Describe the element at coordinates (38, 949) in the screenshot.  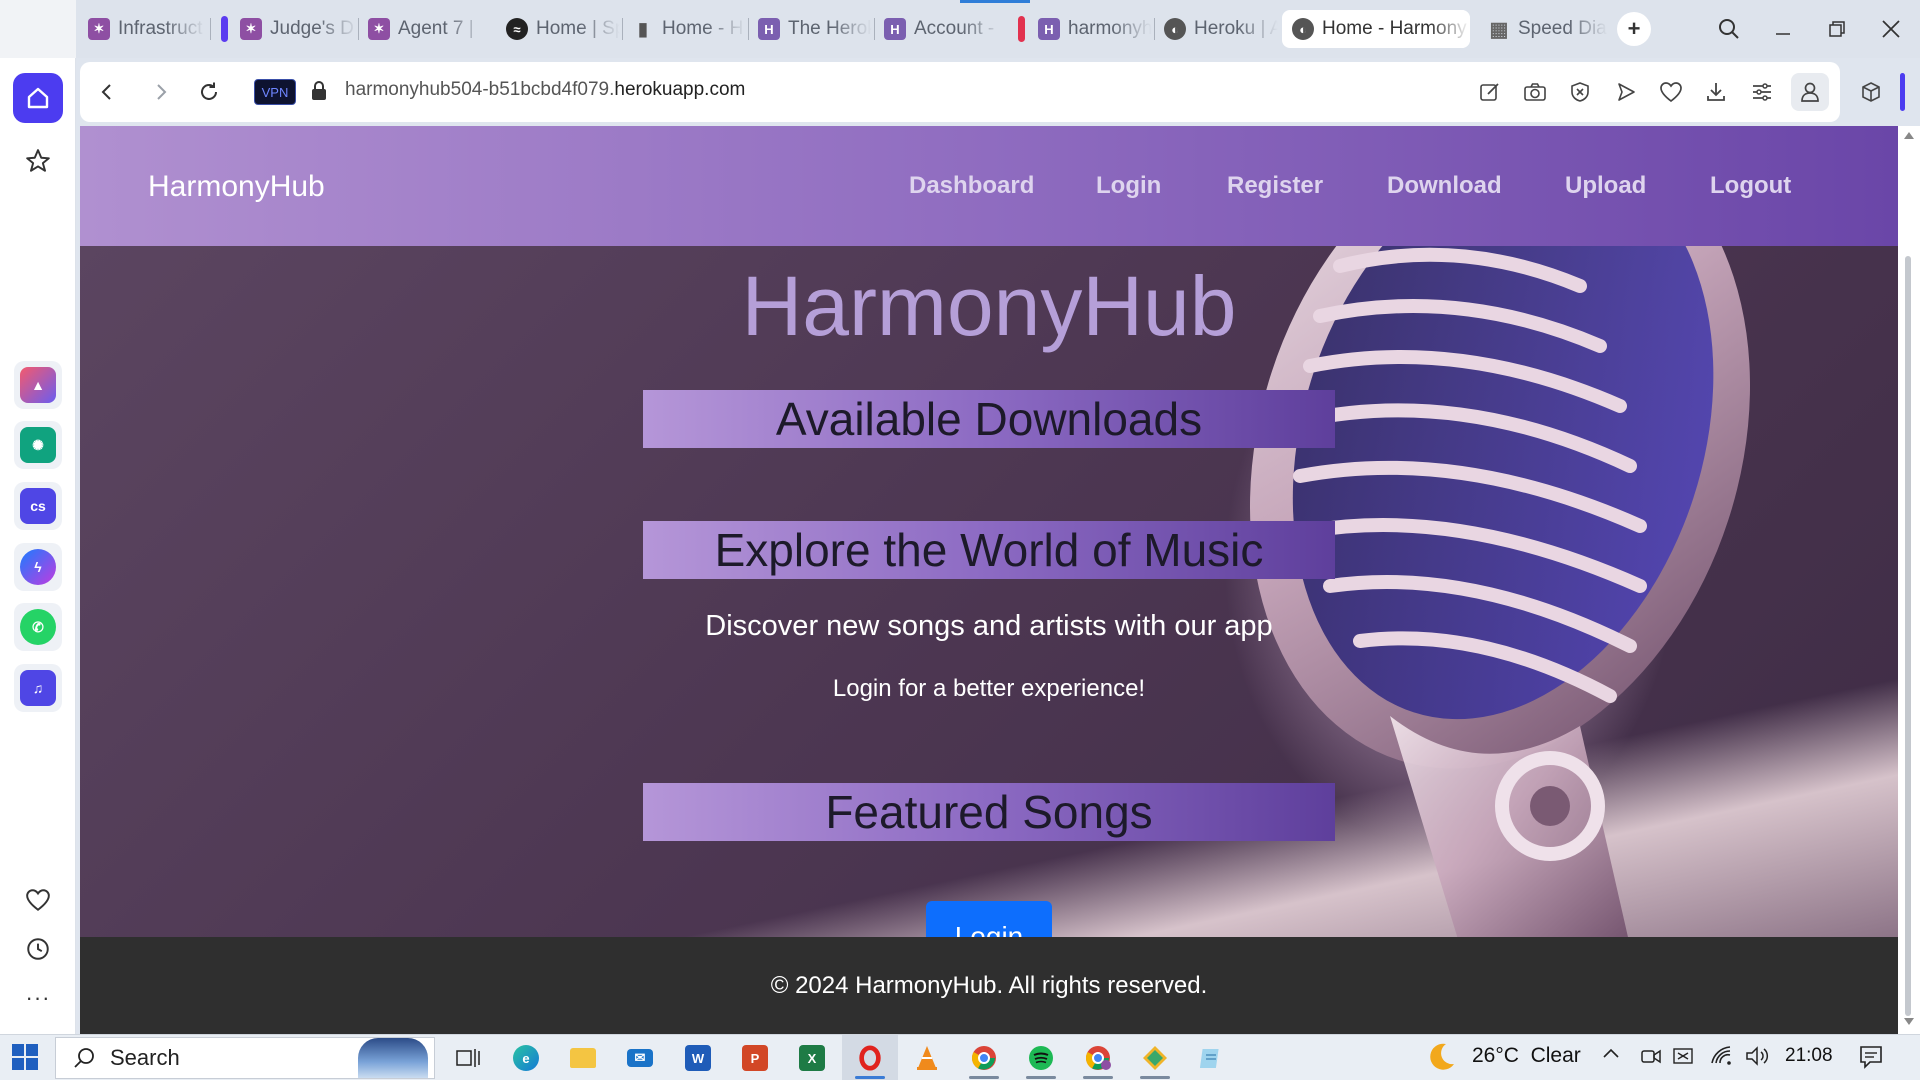
I see `history-clock-icon` at that location.